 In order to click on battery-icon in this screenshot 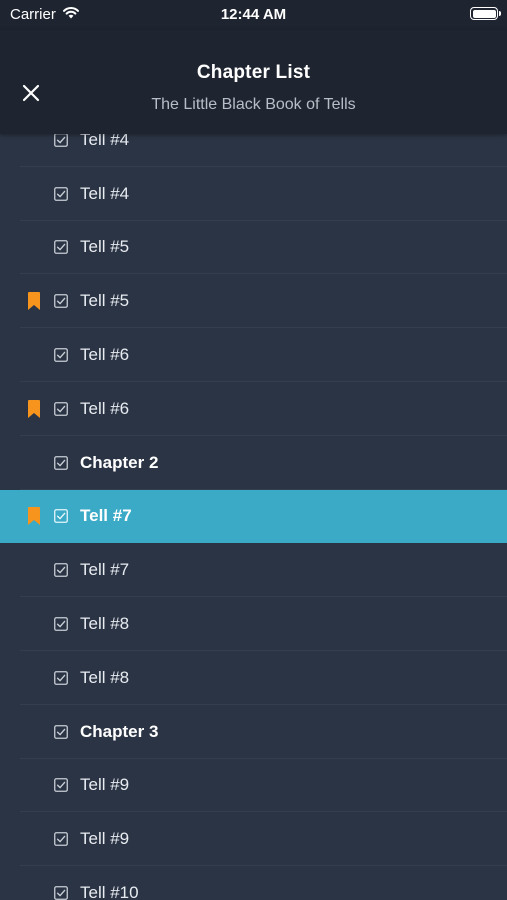, I will do `click(485, 13)`.